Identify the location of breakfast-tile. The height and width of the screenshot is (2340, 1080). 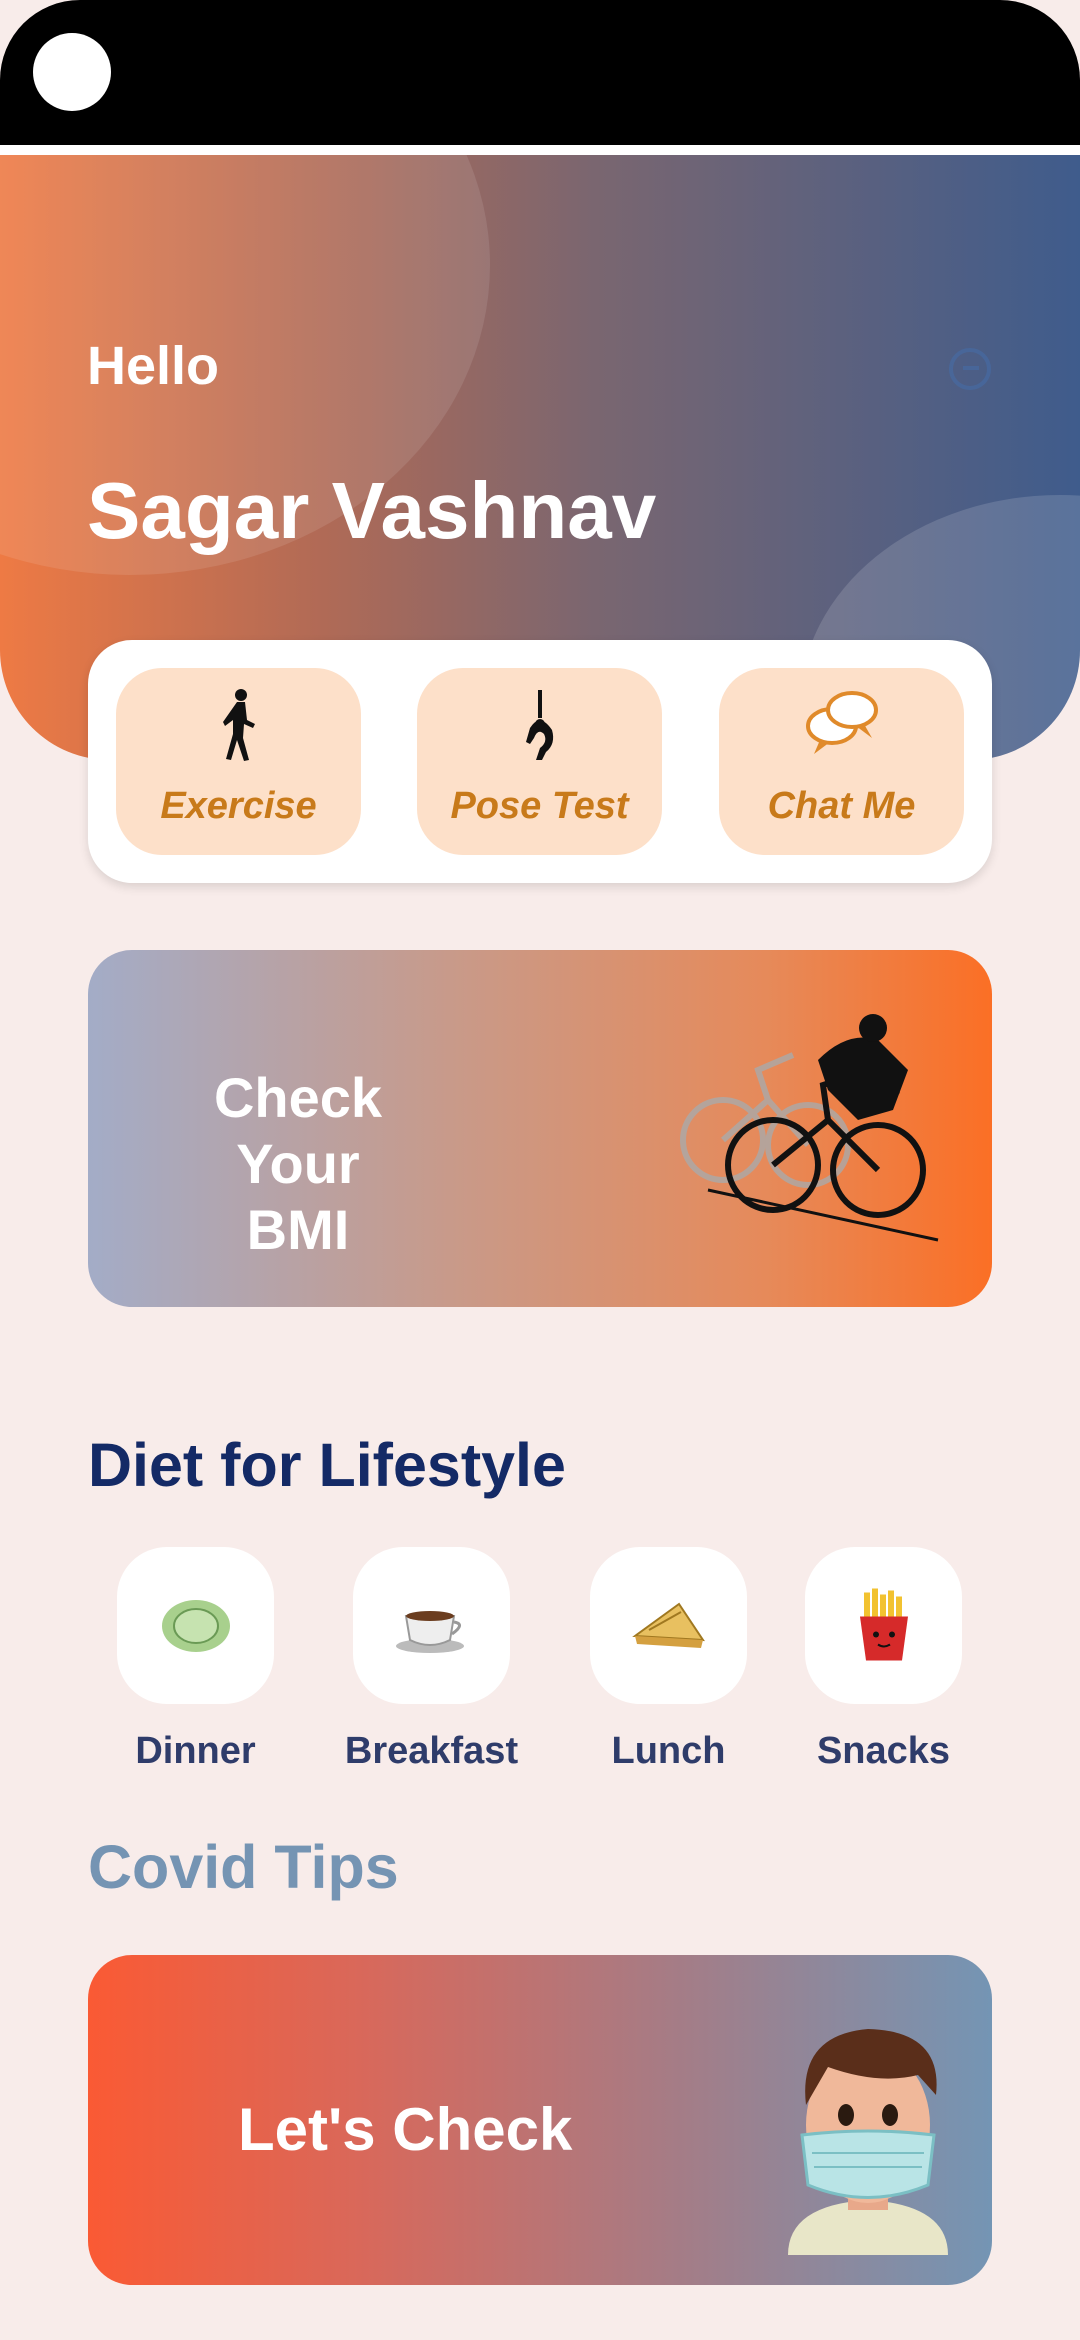
(431, 1625).